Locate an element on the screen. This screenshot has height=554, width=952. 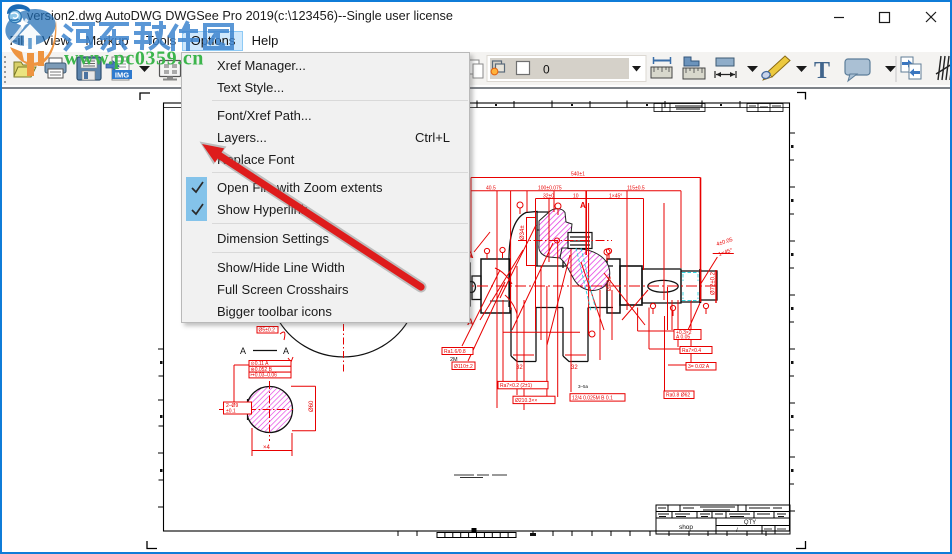
svg-text: IMG is located at coordinates (122, 75).